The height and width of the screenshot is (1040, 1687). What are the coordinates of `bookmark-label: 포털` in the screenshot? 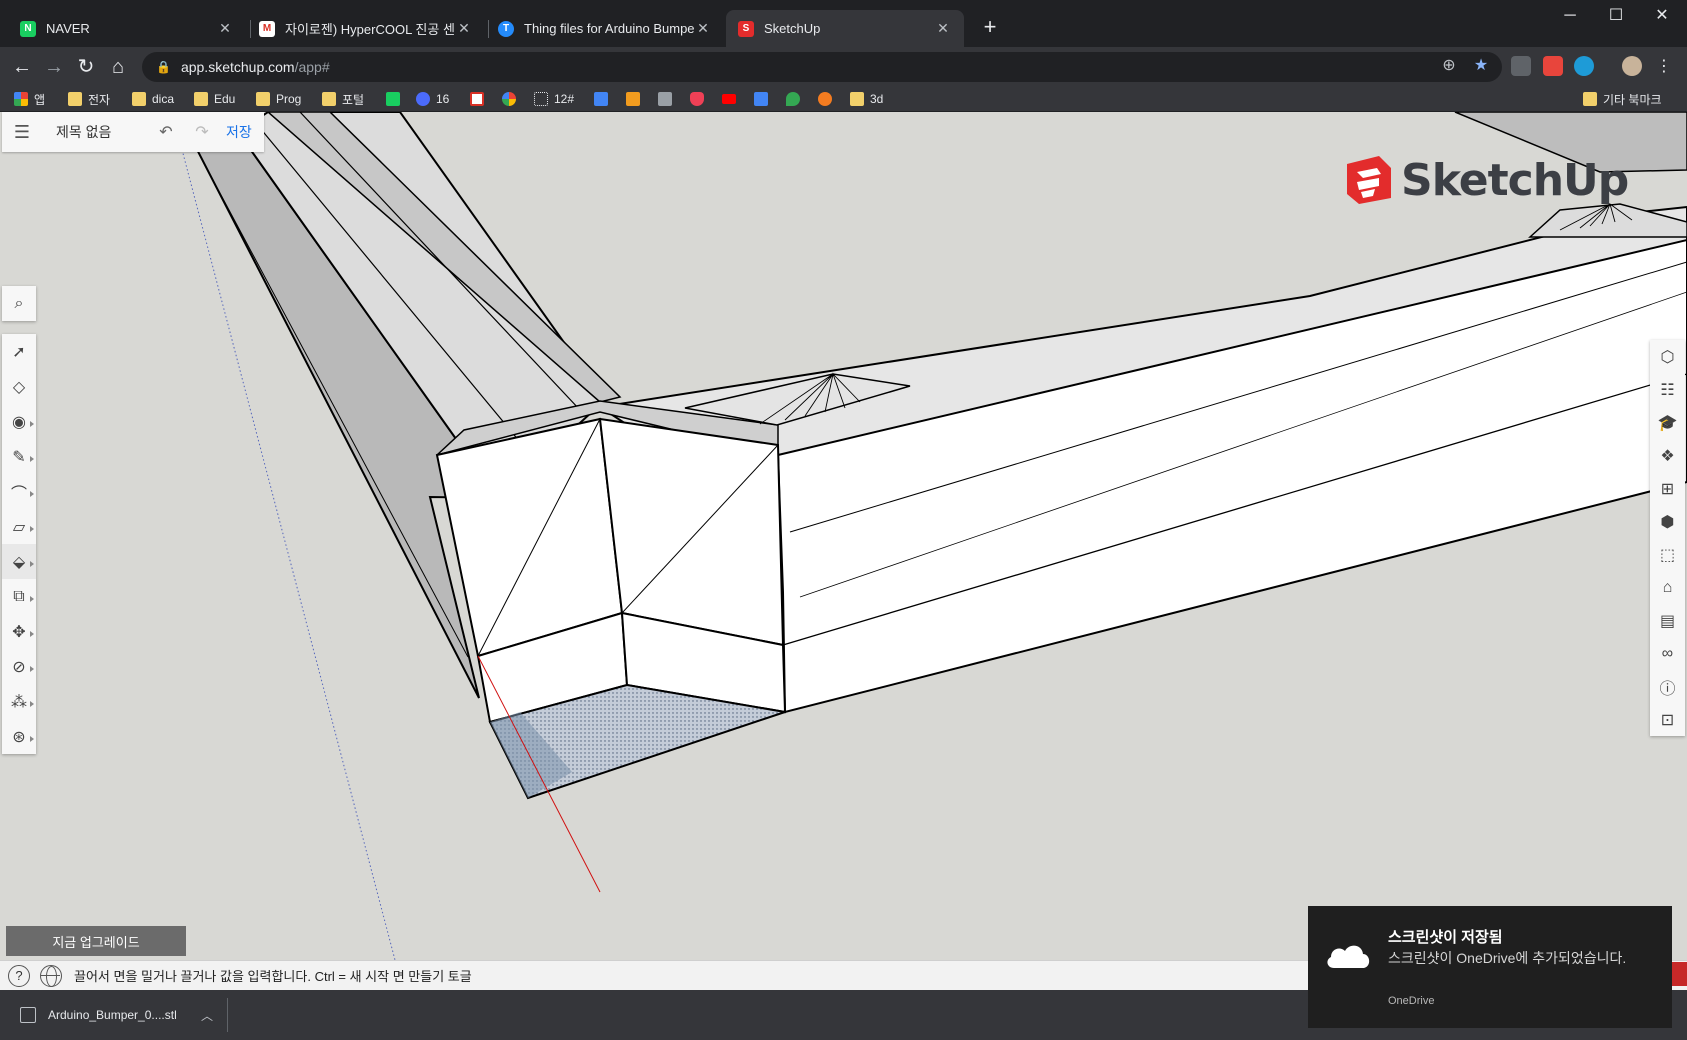 It's located at (353, 99).